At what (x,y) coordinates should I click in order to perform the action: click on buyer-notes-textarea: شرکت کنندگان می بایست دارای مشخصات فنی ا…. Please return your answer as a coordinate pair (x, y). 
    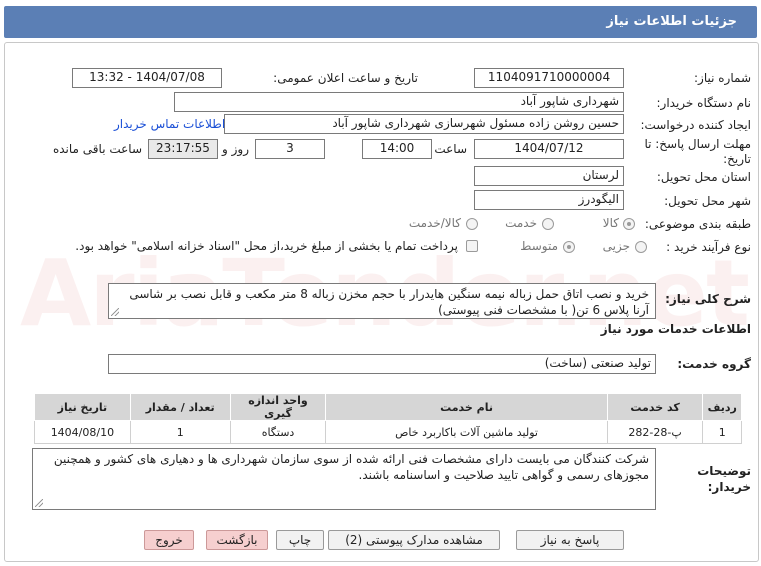
    Looking at the image, I should click on (344, 479).